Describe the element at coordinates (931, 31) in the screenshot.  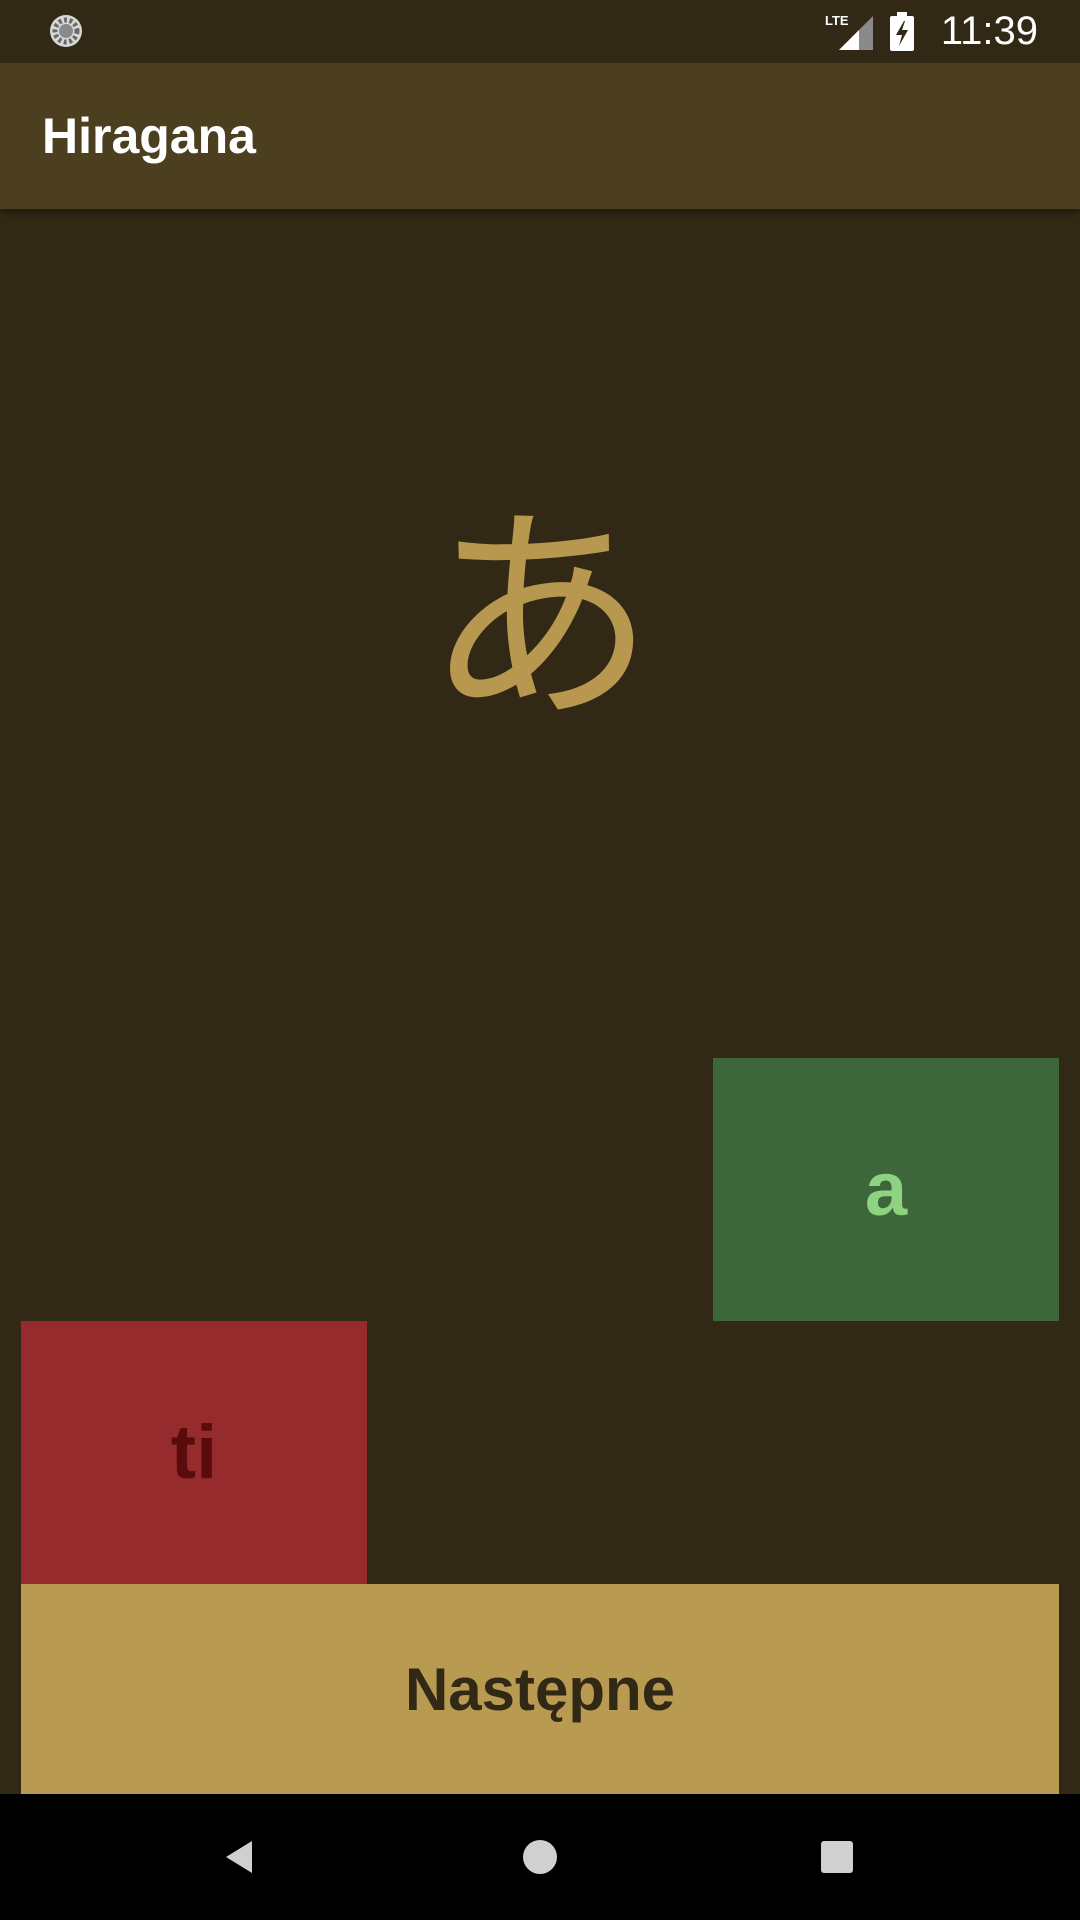
I see `status-icons: LTE 11:39` at that location.